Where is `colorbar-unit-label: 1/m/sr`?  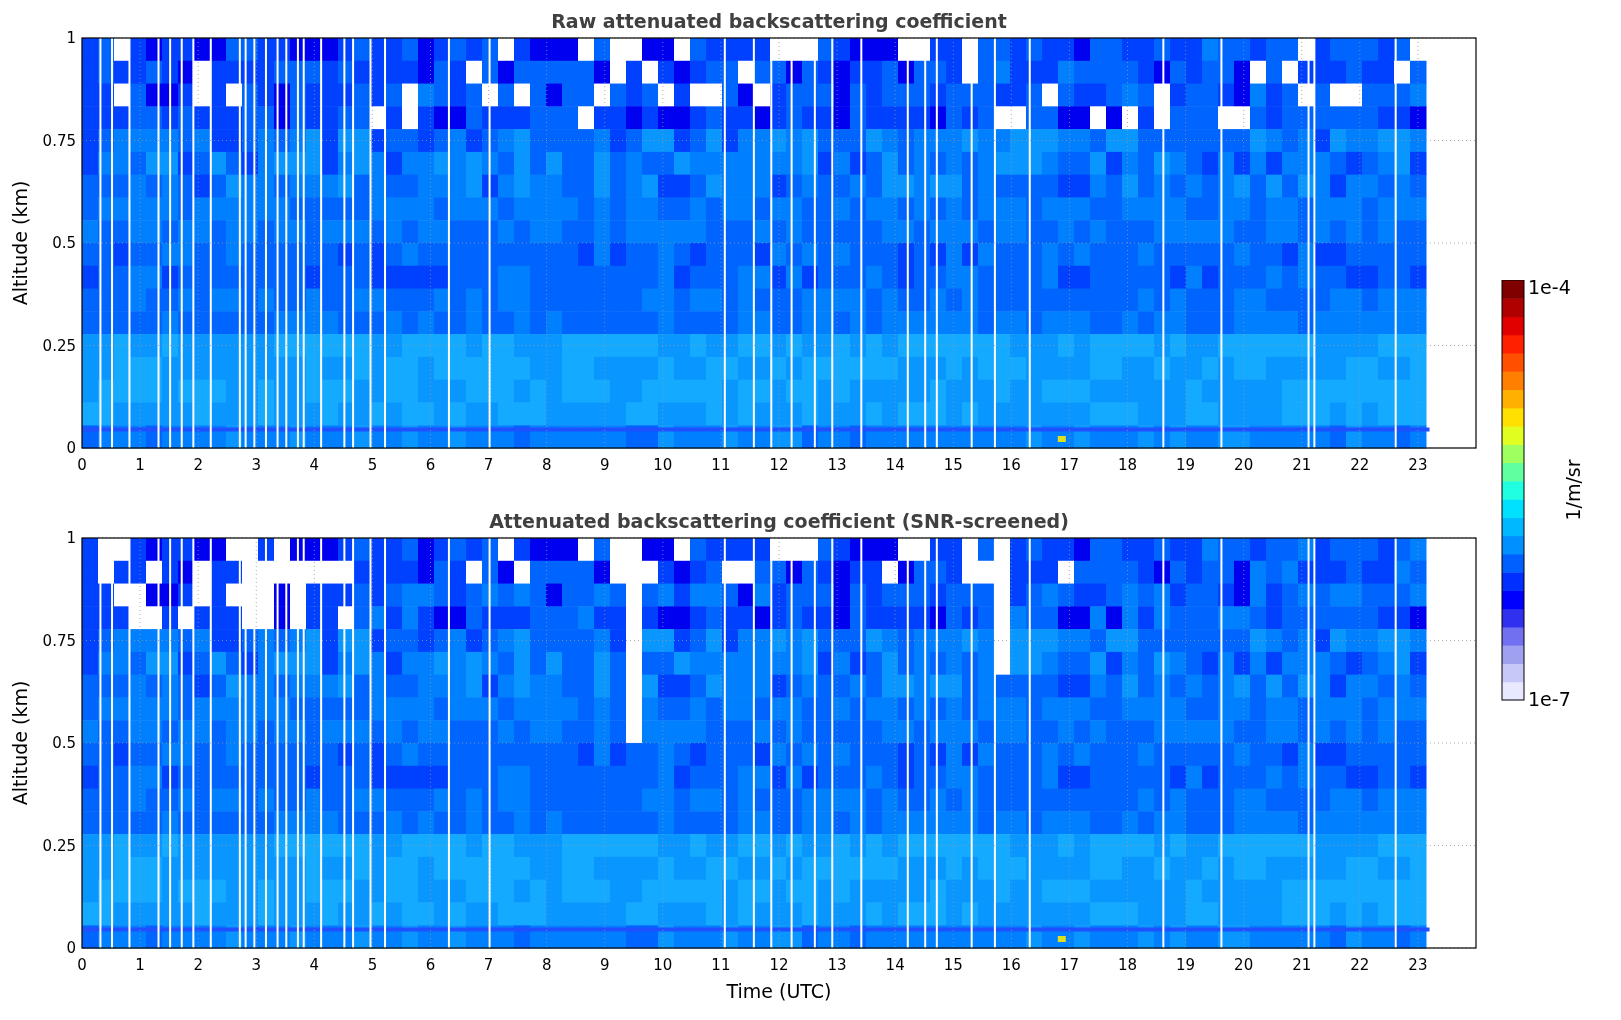 colorbar-unit-label: 1/m/sr is located at coordinates (1573, 490).